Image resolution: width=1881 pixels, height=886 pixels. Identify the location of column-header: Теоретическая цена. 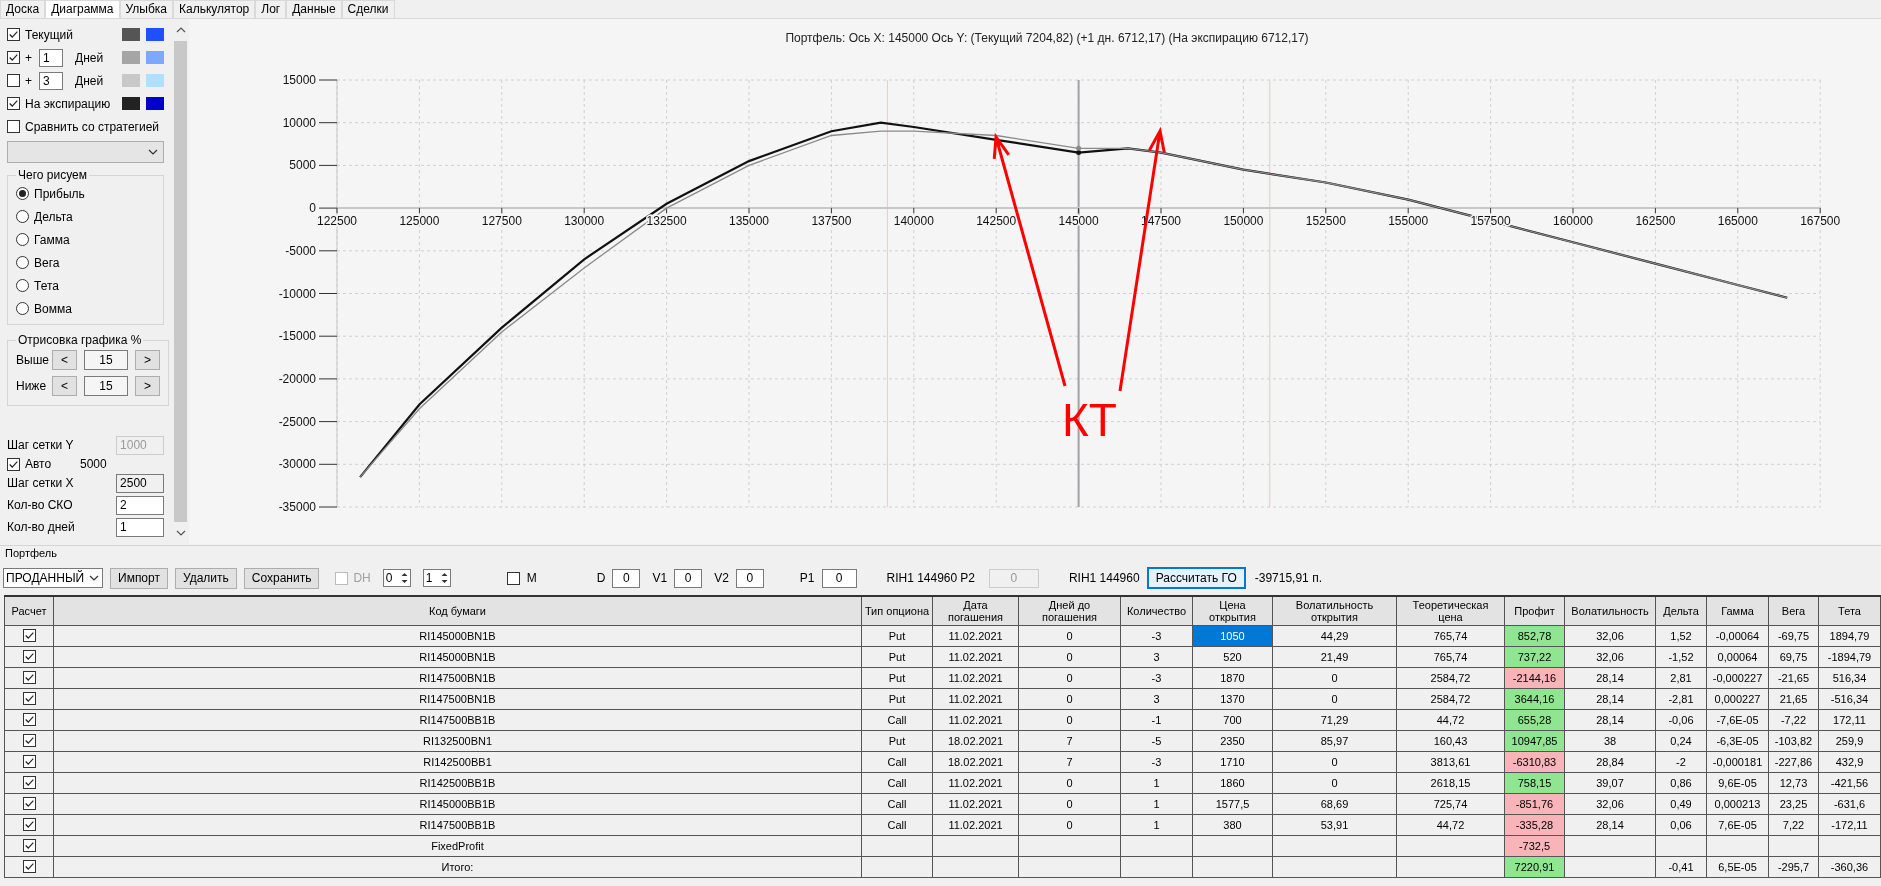
(1450, 611).